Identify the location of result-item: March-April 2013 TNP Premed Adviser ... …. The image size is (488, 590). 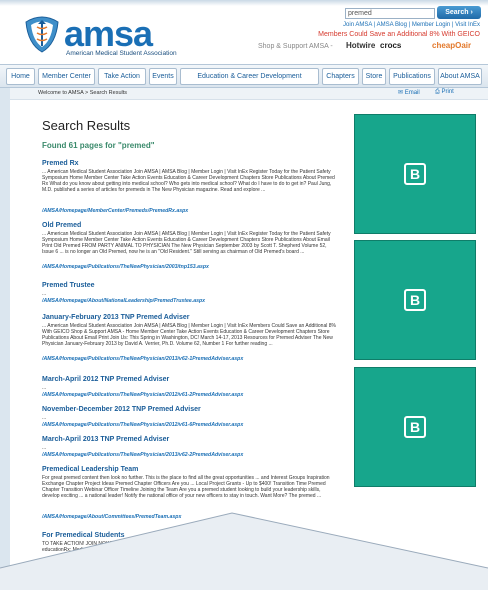
(189, 447).